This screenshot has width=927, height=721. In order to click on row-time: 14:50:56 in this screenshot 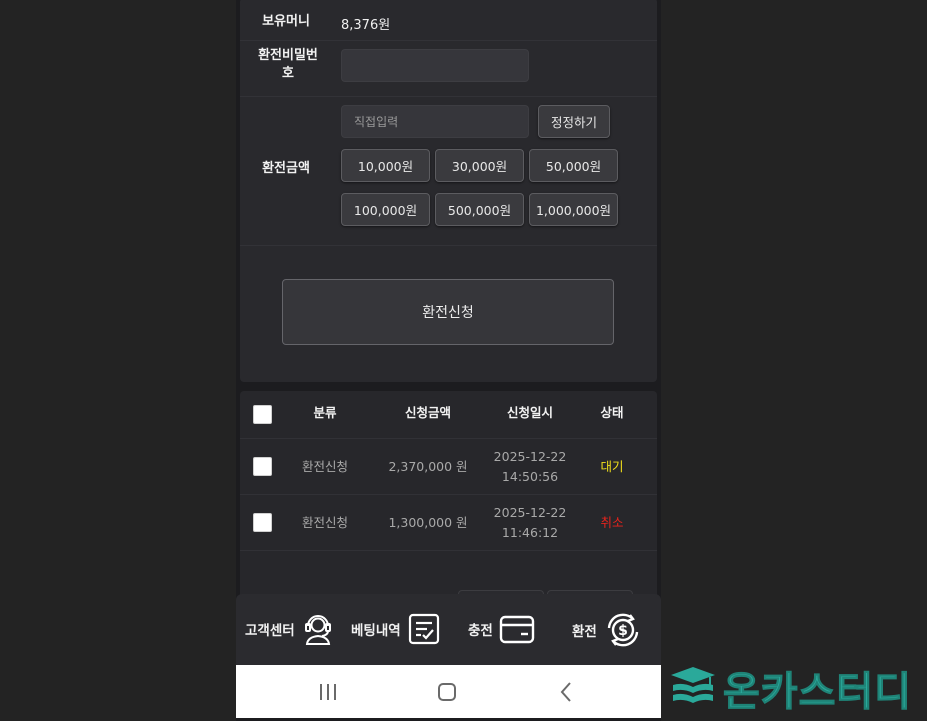, I will do `click(530, 476)`.